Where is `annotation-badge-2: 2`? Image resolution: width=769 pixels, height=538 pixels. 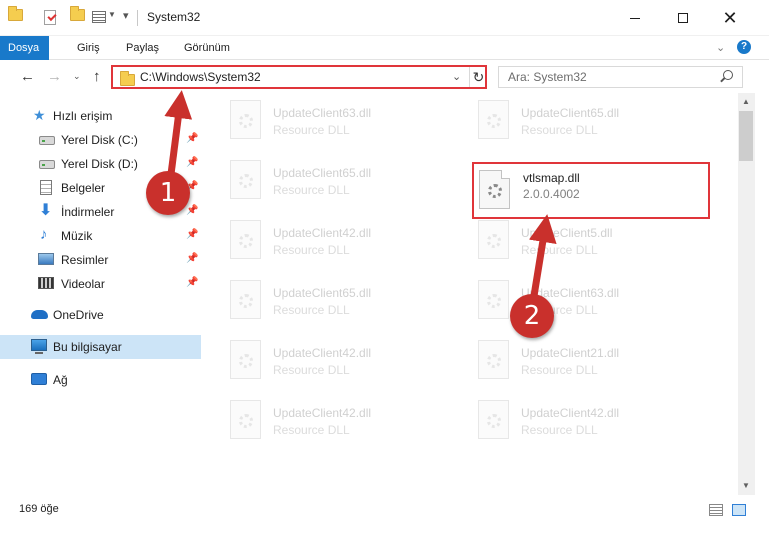
annotation-badge-2: 2 is located at coordinates (532, 316).